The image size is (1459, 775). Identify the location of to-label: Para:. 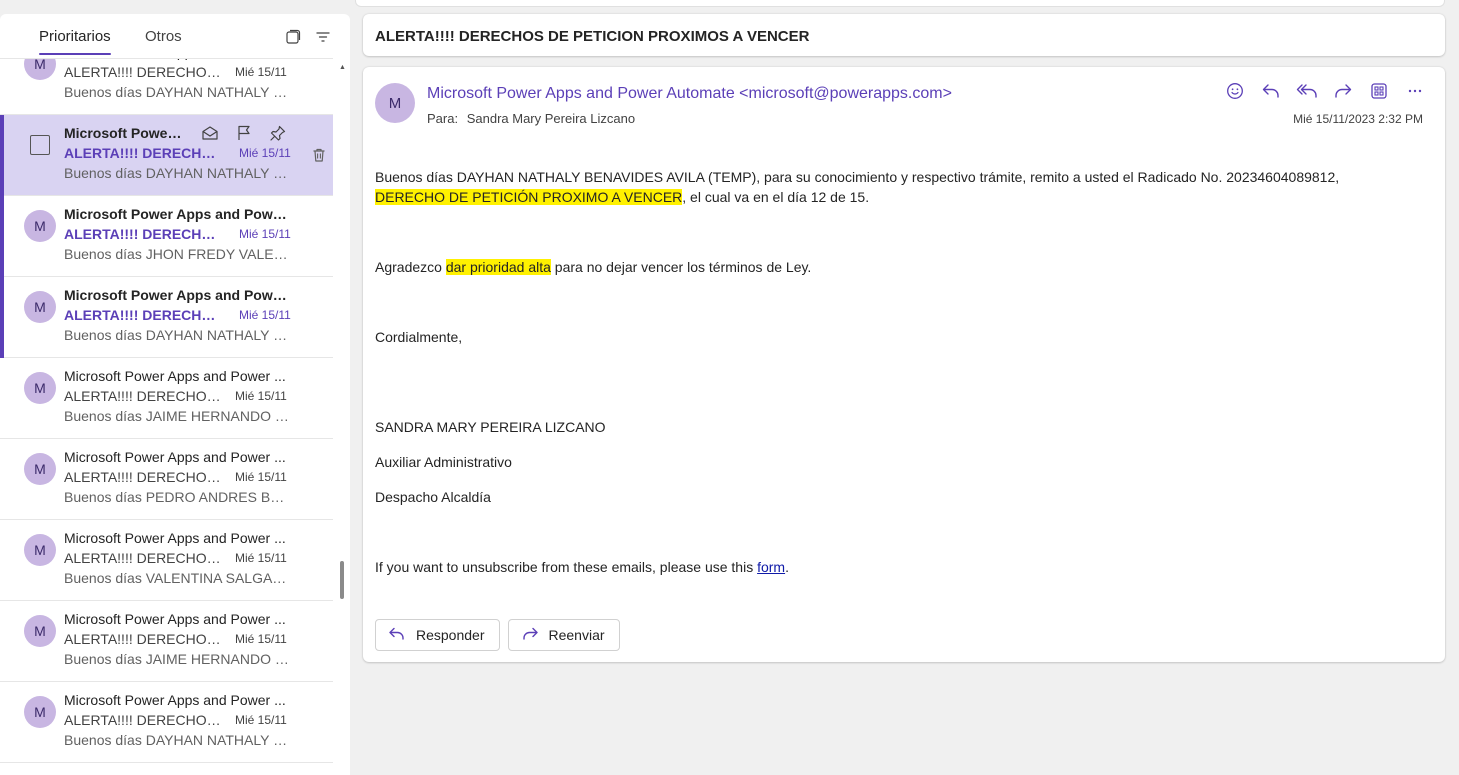
(443, 118).